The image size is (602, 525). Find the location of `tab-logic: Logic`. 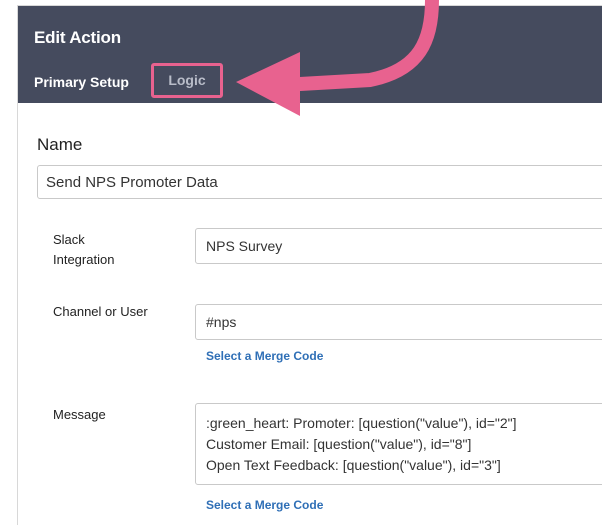

tab-logic: Logic is located at coordinates (187, 80).